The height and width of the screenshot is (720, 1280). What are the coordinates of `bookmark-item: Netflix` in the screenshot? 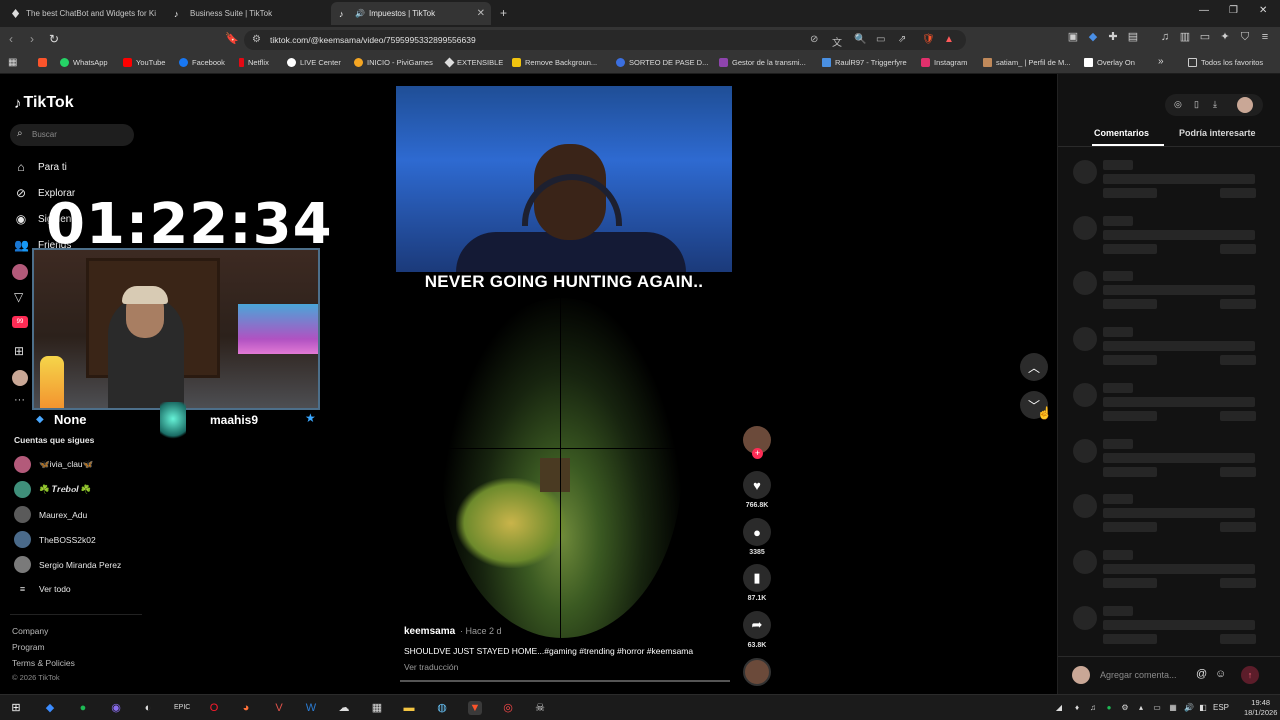 It's located at (254, 62).